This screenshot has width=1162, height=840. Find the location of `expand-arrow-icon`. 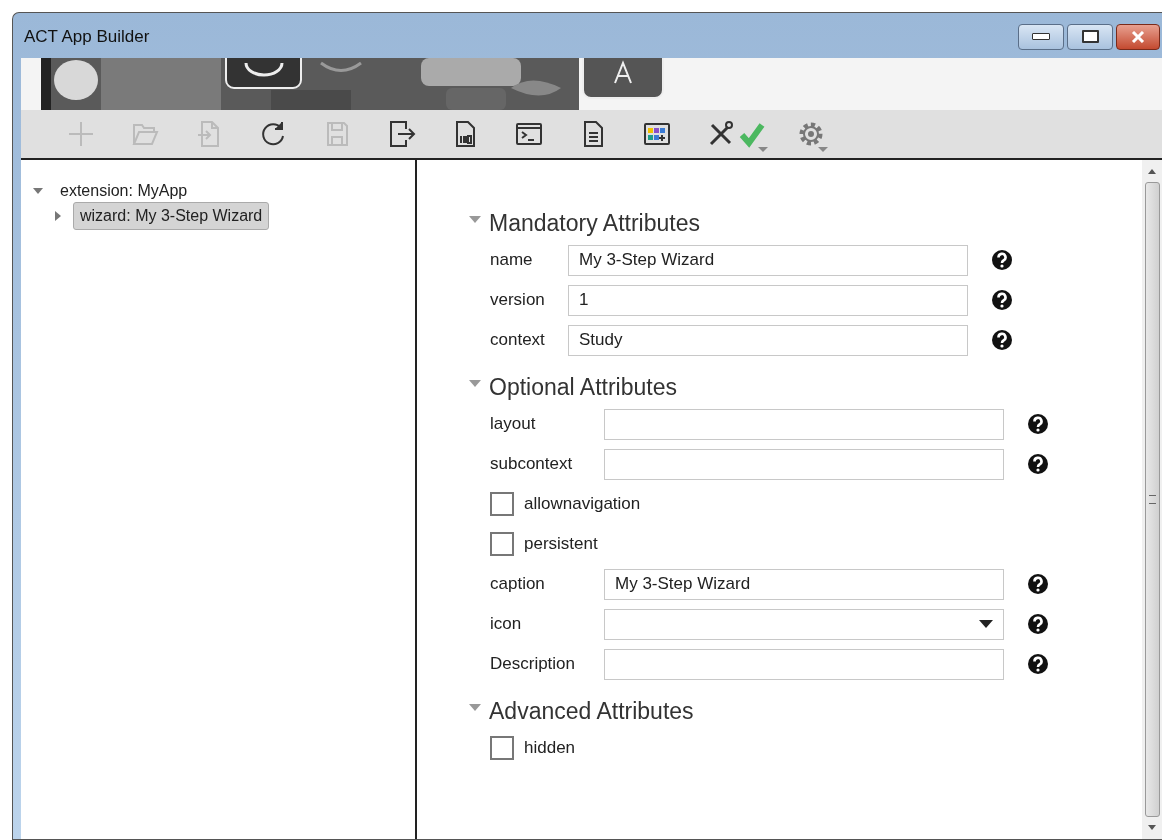

expand-arrow-icon is located at coordinates (58, 216).